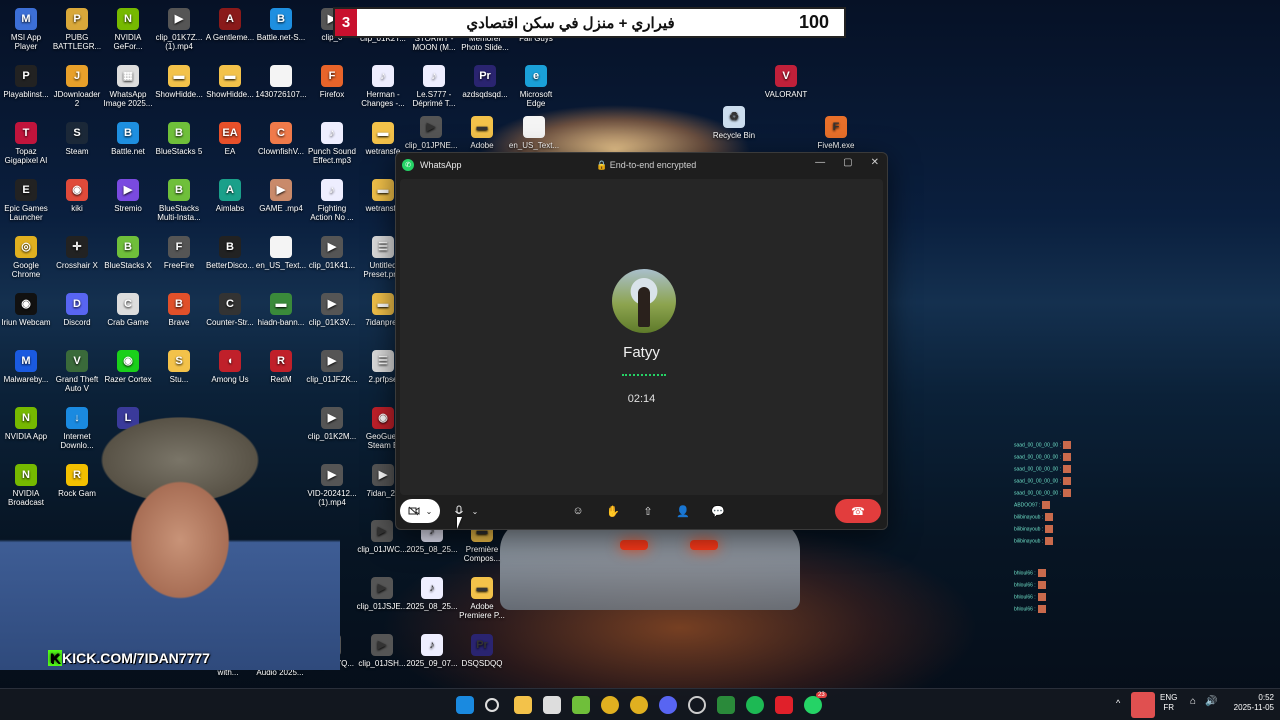  I want to click on close-button: ✕, so click(875, 162).